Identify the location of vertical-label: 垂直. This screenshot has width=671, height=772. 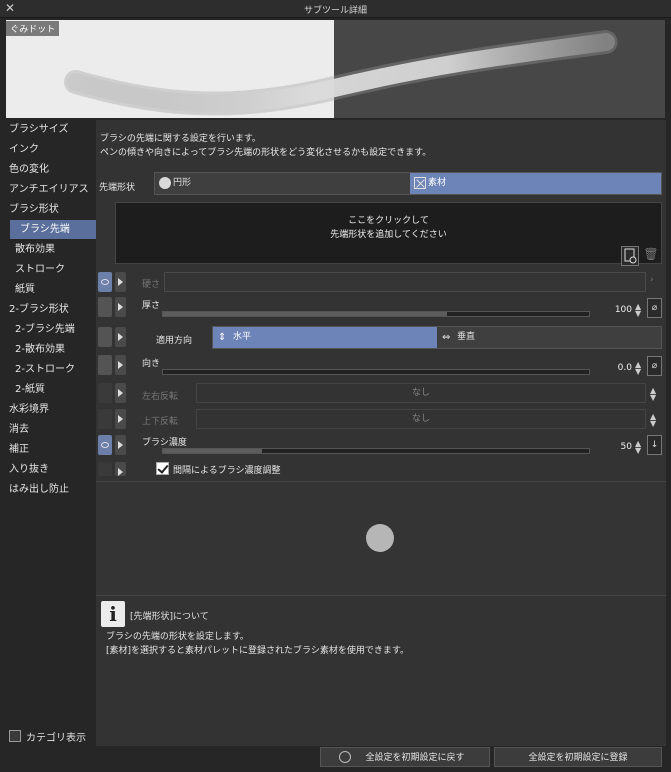
(466, 337).